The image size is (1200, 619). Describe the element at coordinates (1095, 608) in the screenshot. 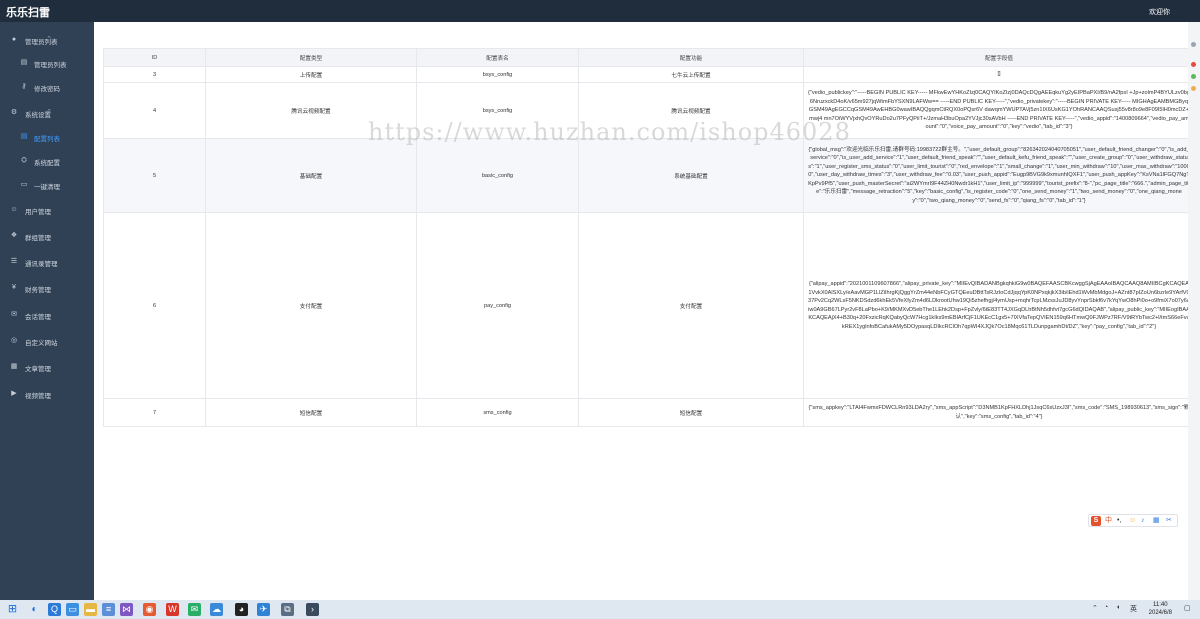

I see `tray-up-icon: ⌃` at that location.